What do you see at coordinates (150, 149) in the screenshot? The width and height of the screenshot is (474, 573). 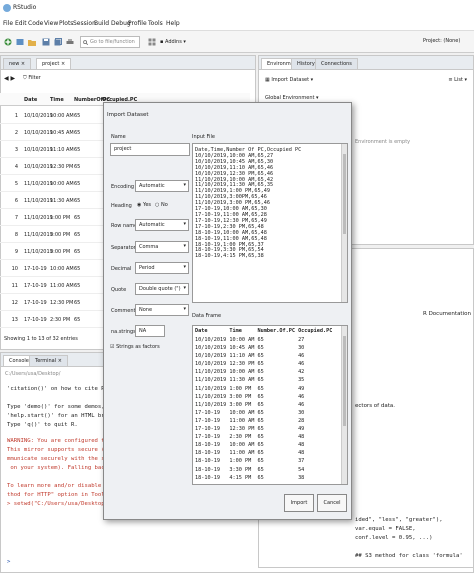 I see `name-input: project` at bounding box center [150, 149].